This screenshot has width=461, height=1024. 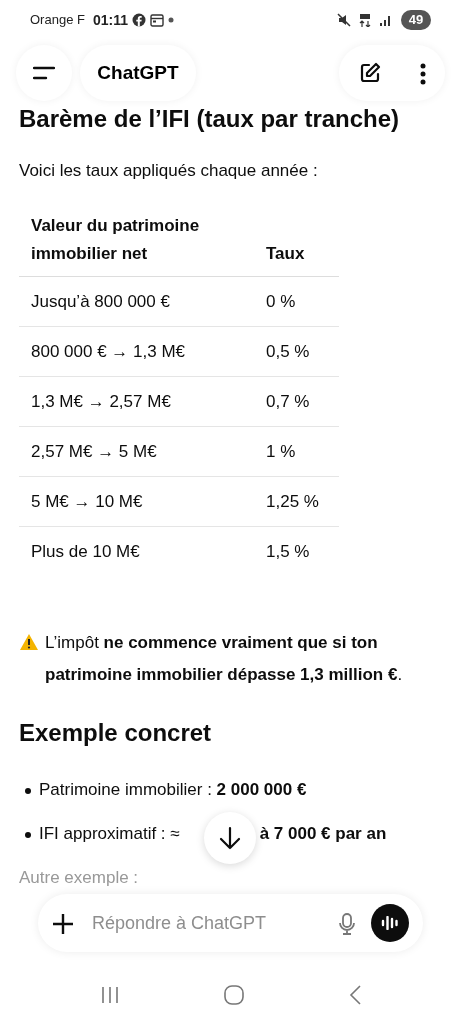 What do you see at coordinates (136, 401) in the screenshot?
I see `table-cell: 1,3 M€ → 2,57 M€` at bounding box center [136, 401].